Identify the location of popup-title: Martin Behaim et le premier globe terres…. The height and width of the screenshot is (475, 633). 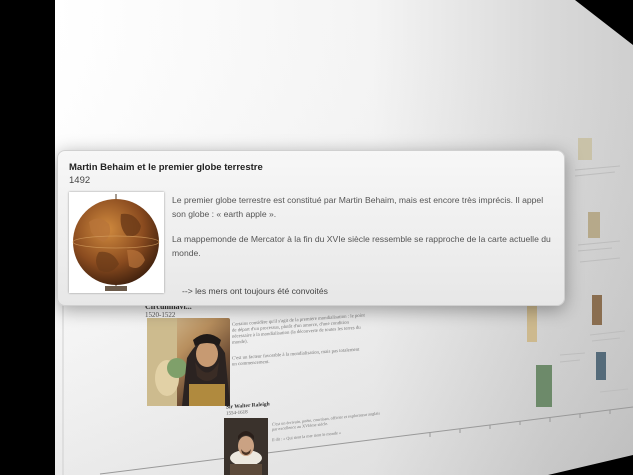
(166, 167).